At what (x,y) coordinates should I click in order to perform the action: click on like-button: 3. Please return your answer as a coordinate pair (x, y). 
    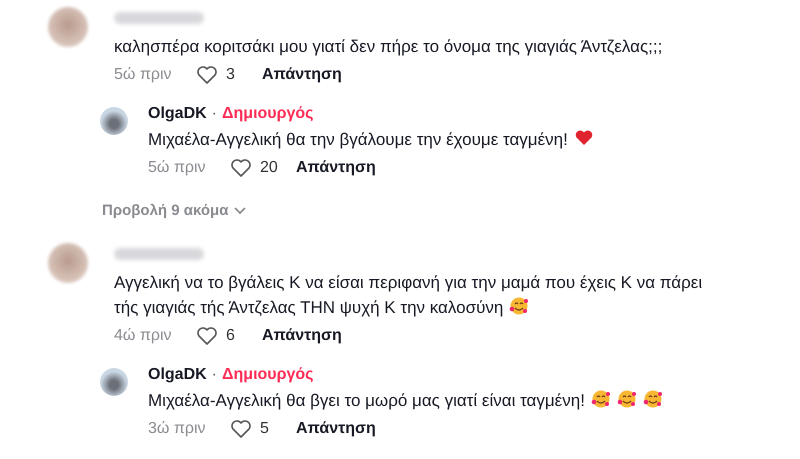
    Looking at the image, I should click on (229, 75).